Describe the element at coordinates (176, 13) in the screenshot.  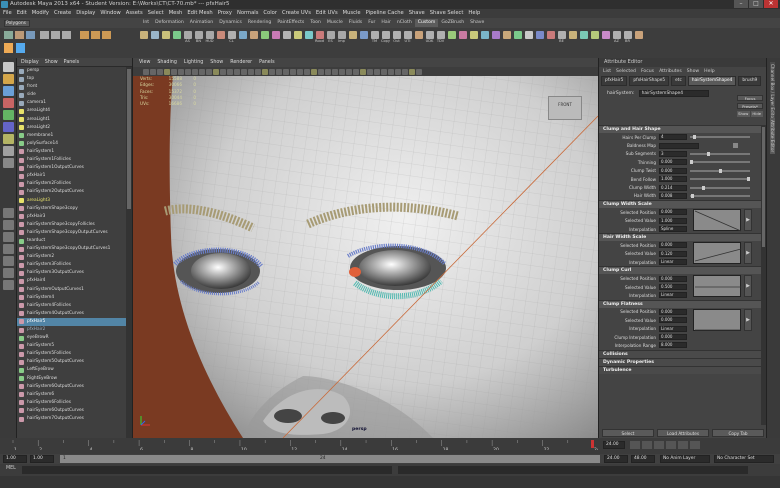
I see `menu-mesh: Mesh` at that location.